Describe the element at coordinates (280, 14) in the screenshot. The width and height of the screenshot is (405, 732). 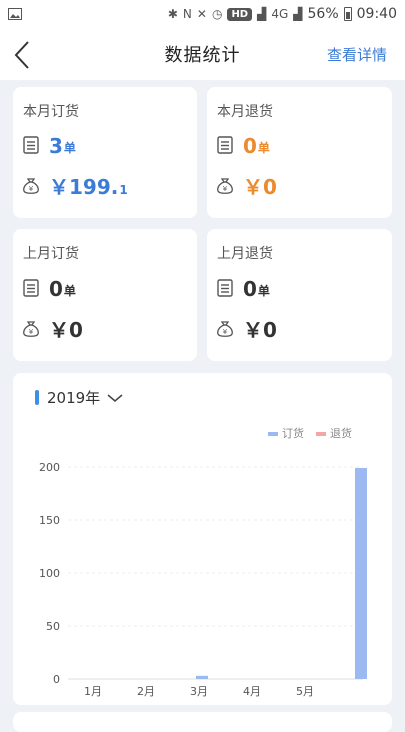
I see `network-type: 4G` at that location.